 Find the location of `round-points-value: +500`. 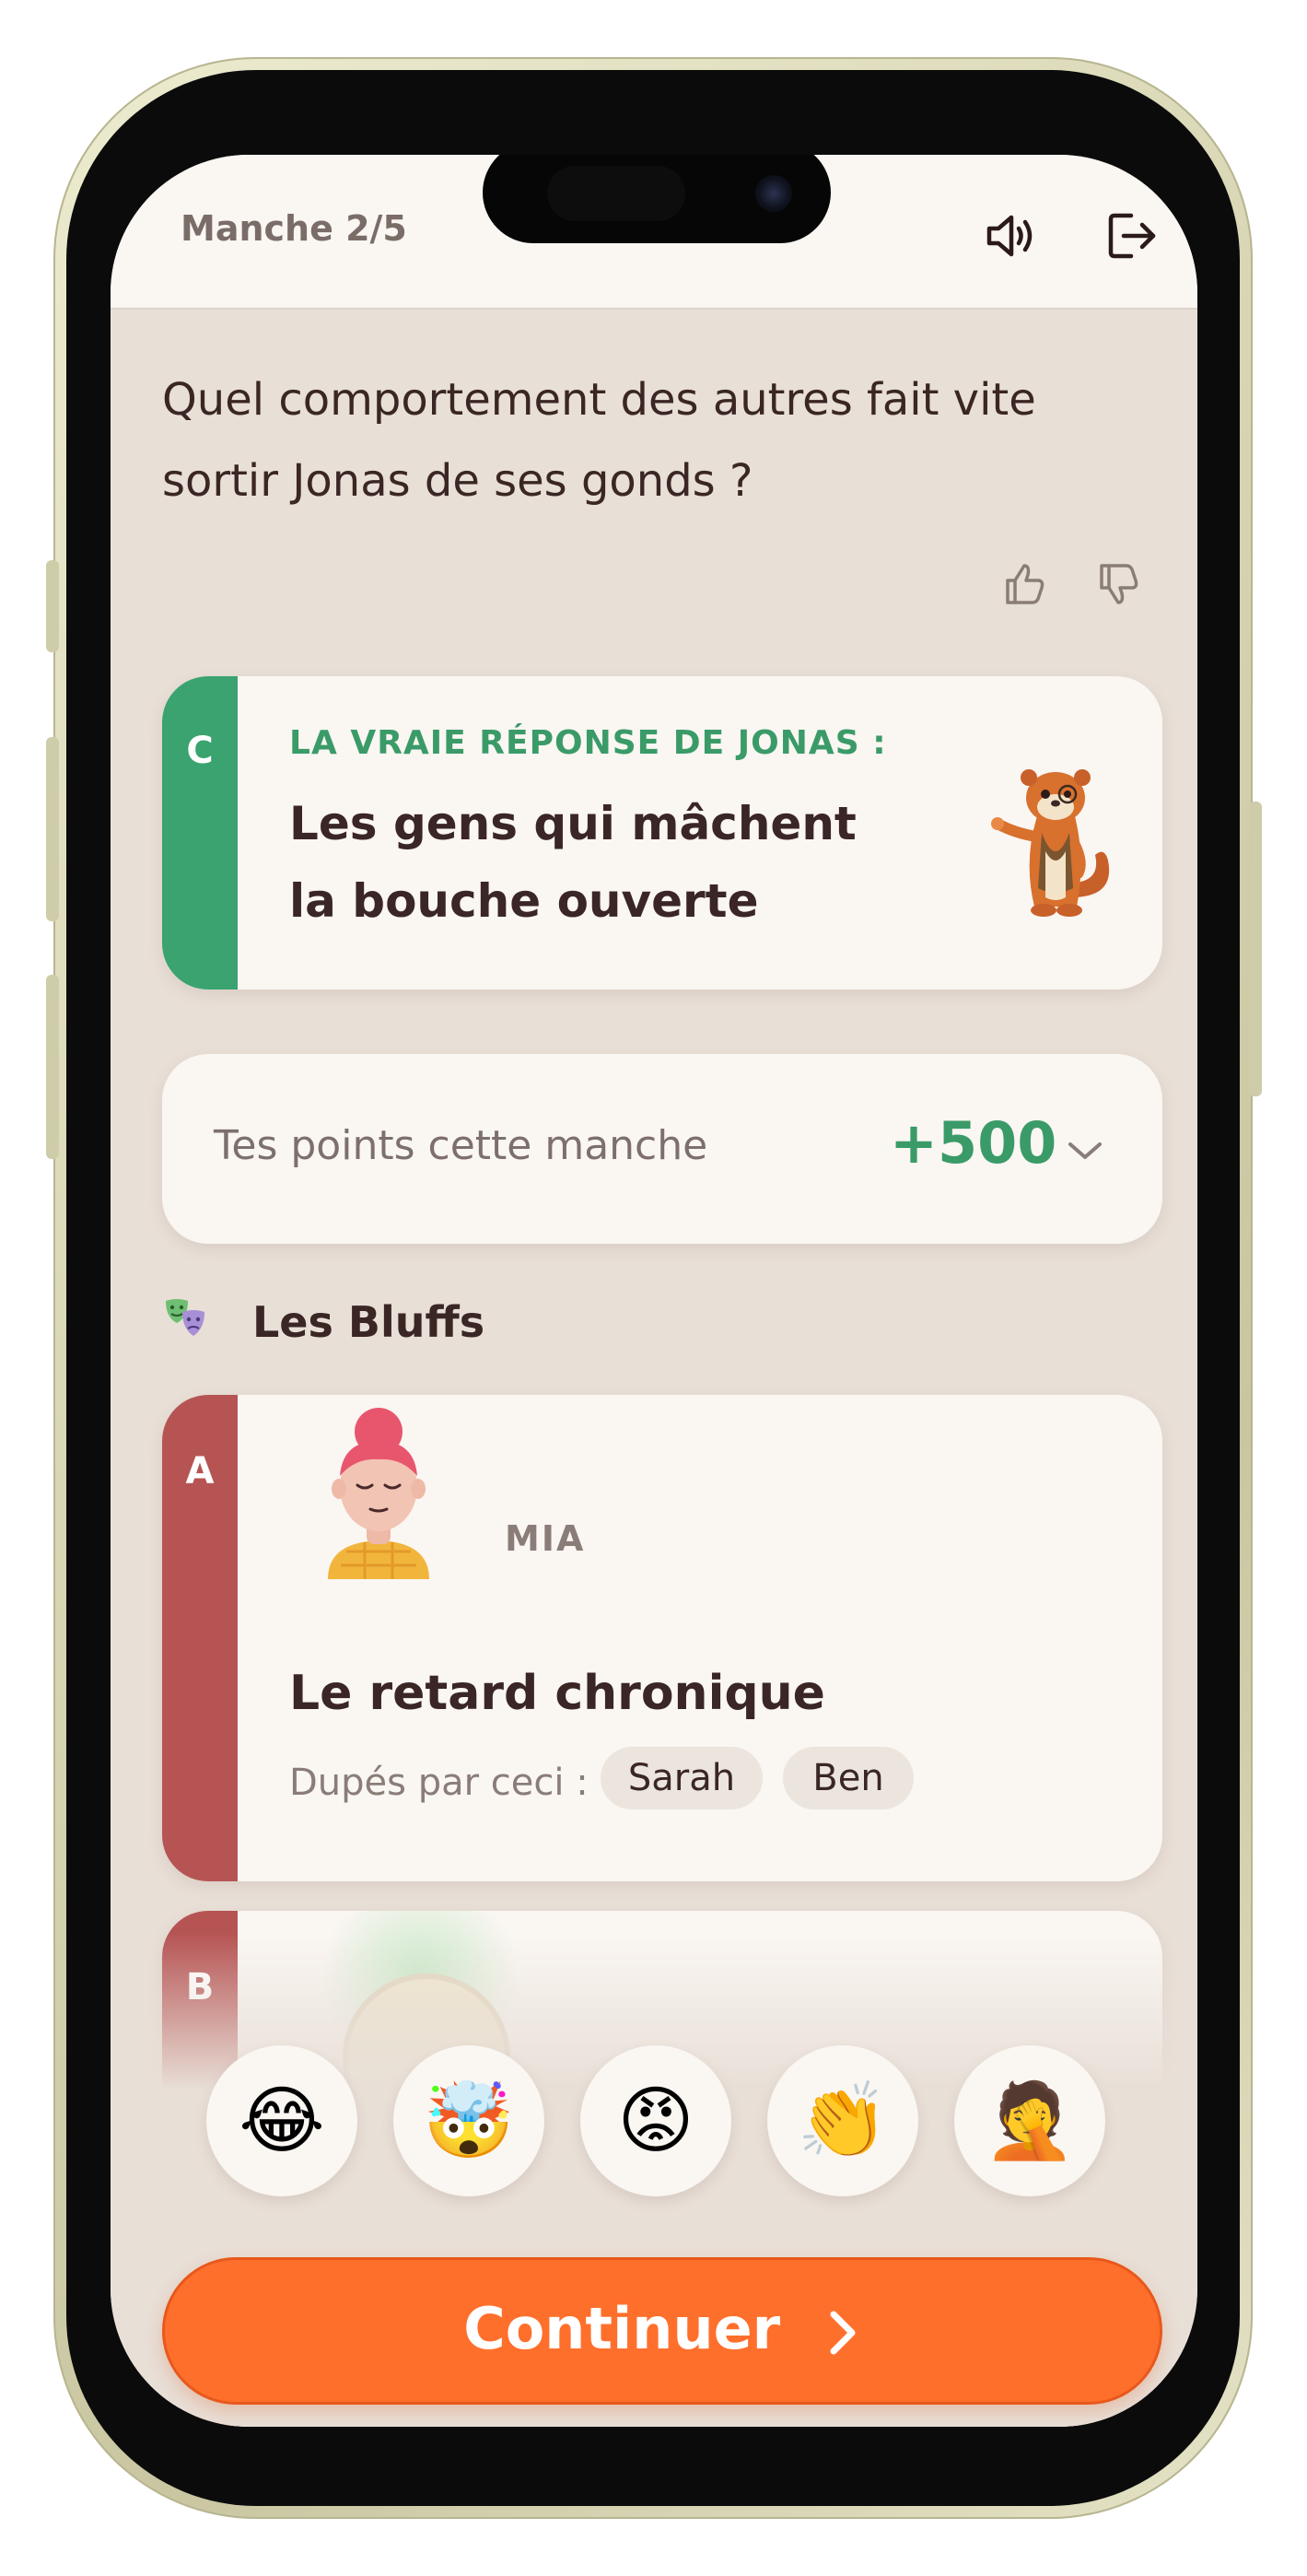

round-points-value: +500 is located at coordinates (973, 1143).